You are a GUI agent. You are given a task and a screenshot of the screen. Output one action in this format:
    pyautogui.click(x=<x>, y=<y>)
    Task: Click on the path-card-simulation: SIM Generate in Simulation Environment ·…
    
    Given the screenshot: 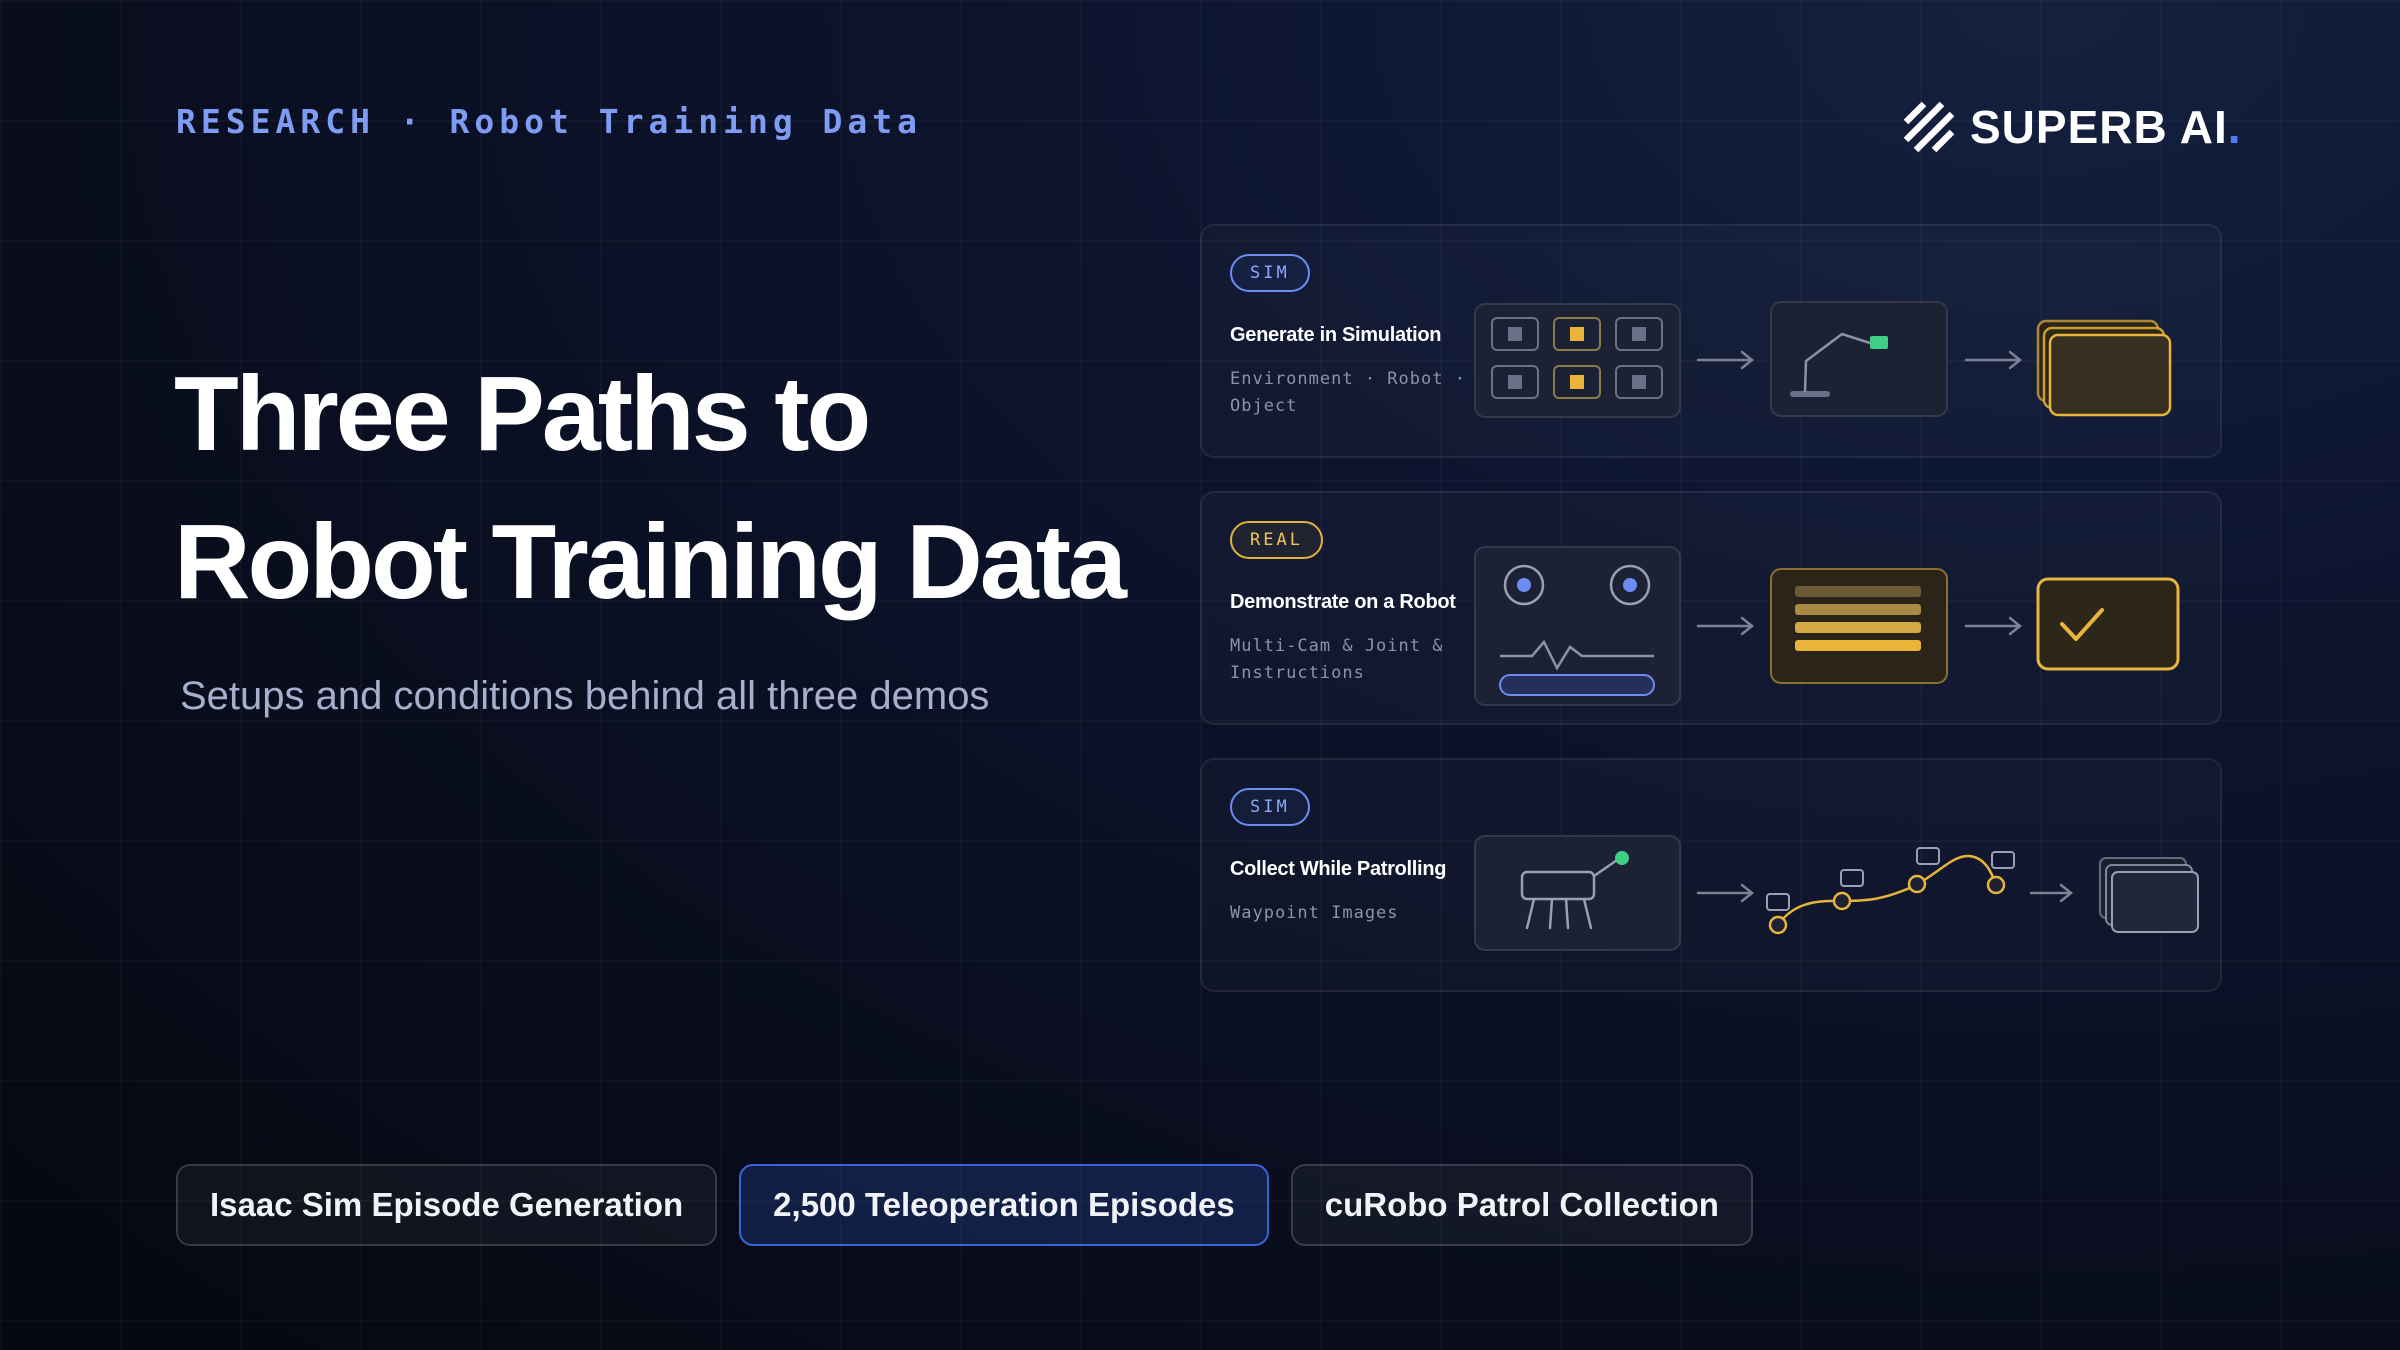 What is the action you would take?
    pyautogui.click(x=1711, y=341)
    